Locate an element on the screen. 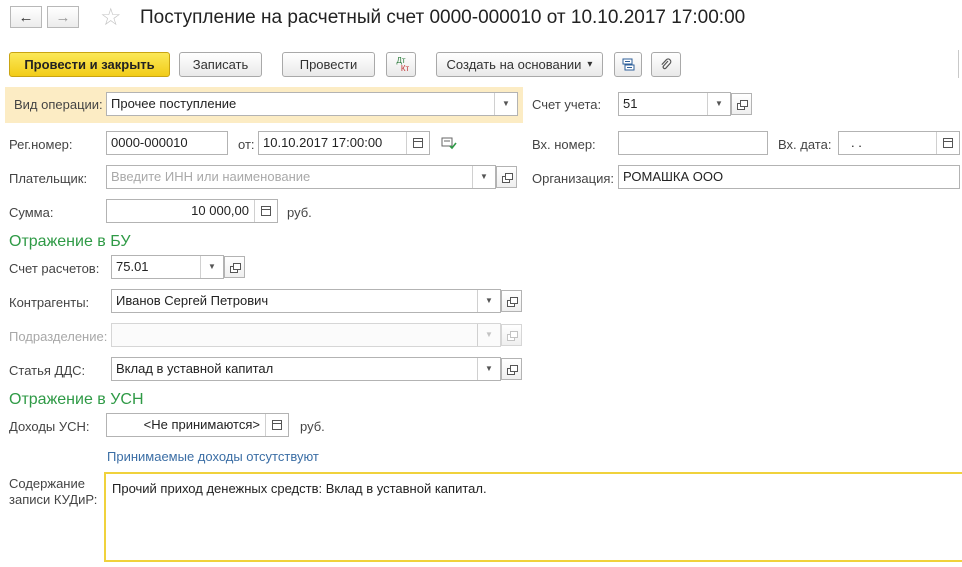  account-select: 51 ▼ is located at coordinates (674, 104).